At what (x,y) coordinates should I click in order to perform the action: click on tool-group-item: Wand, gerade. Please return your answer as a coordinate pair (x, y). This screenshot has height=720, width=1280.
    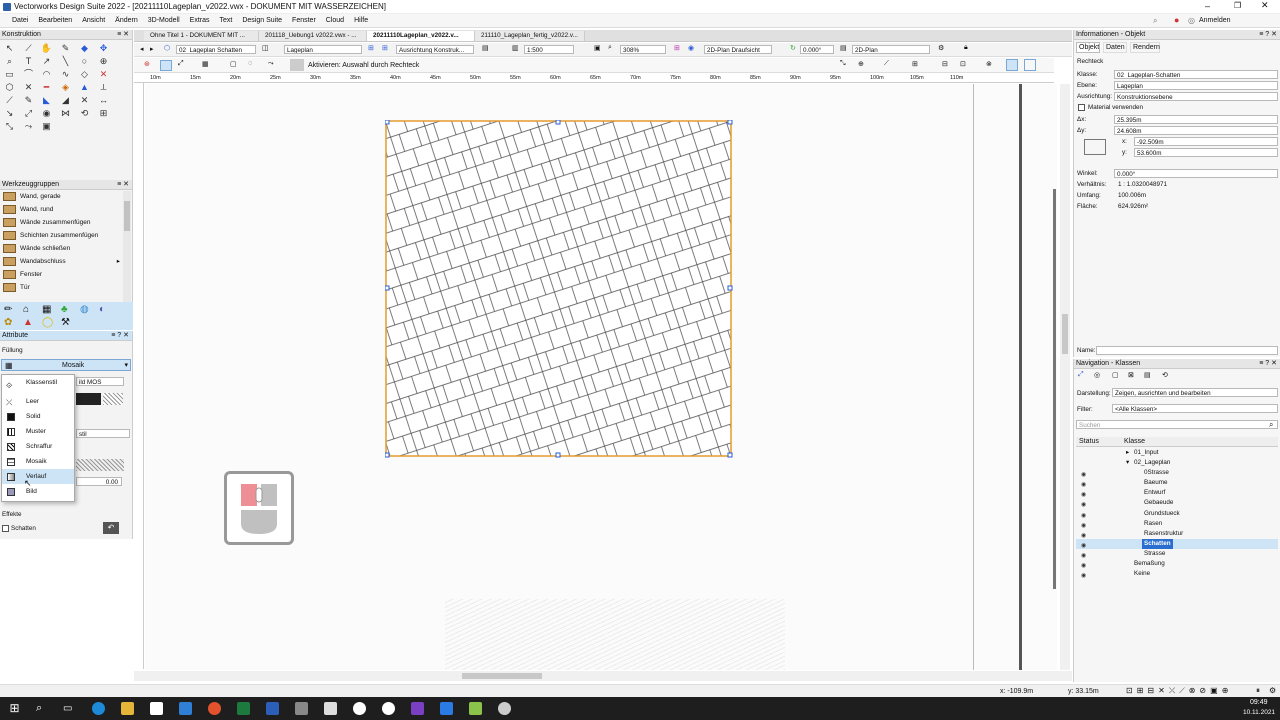
    Looking at the image, I should click on (66, 196).